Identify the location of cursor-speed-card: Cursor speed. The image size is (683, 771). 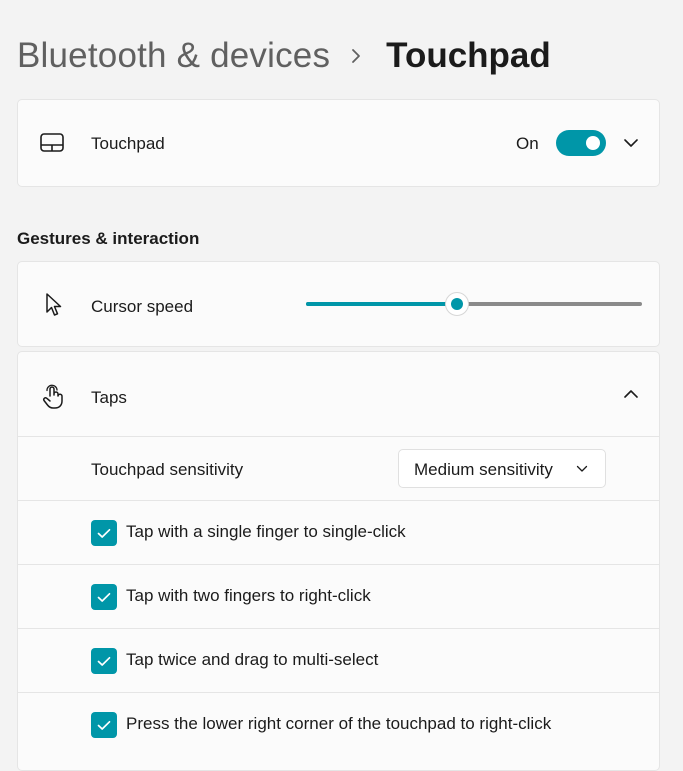
(338, 304).